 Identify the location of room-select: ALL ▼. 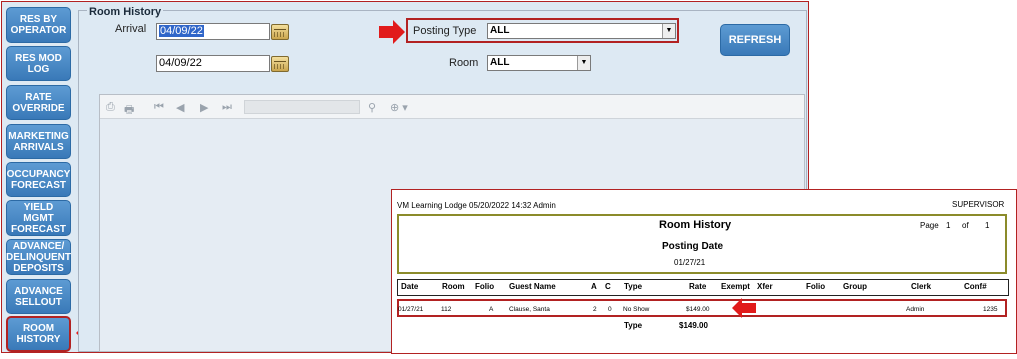
(539, 63).